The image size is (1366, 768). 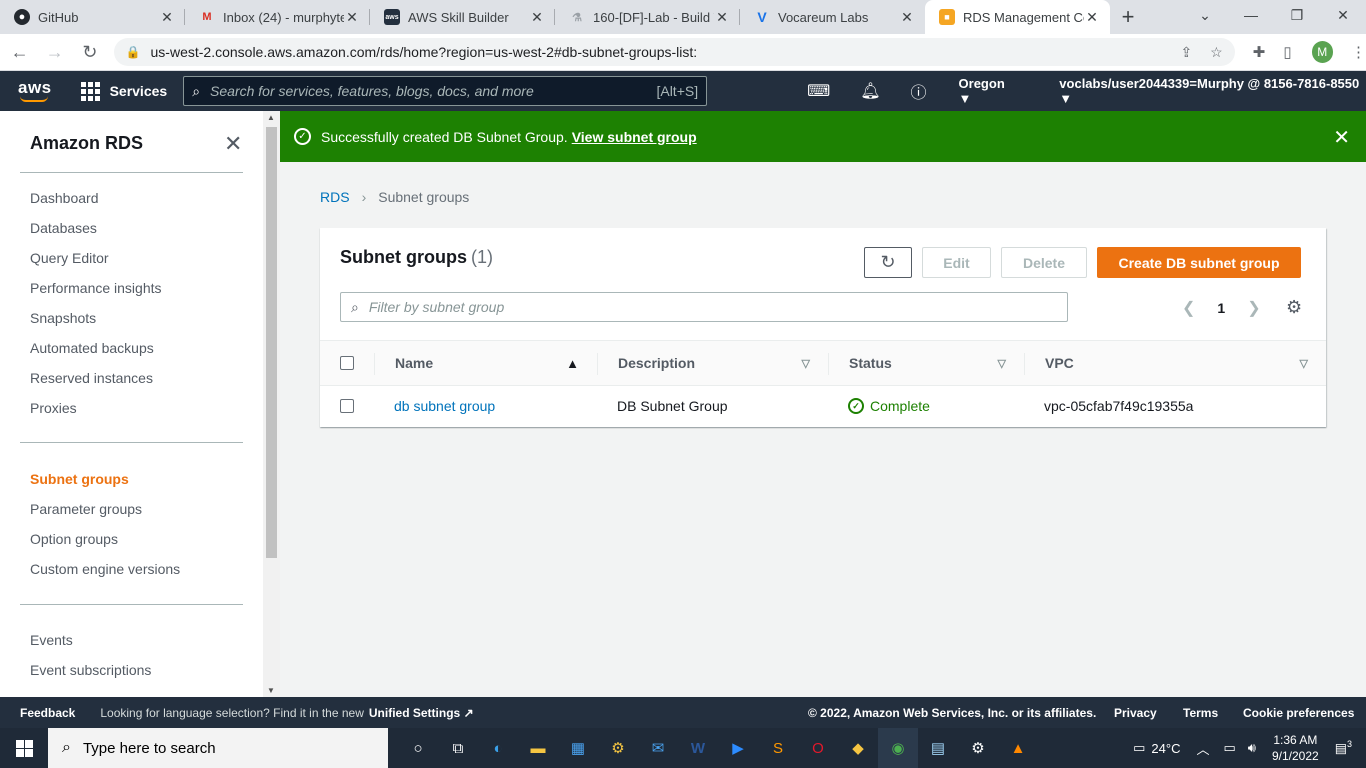 I want to click on restore-icon: ❐, so click(x=1297, y=15).